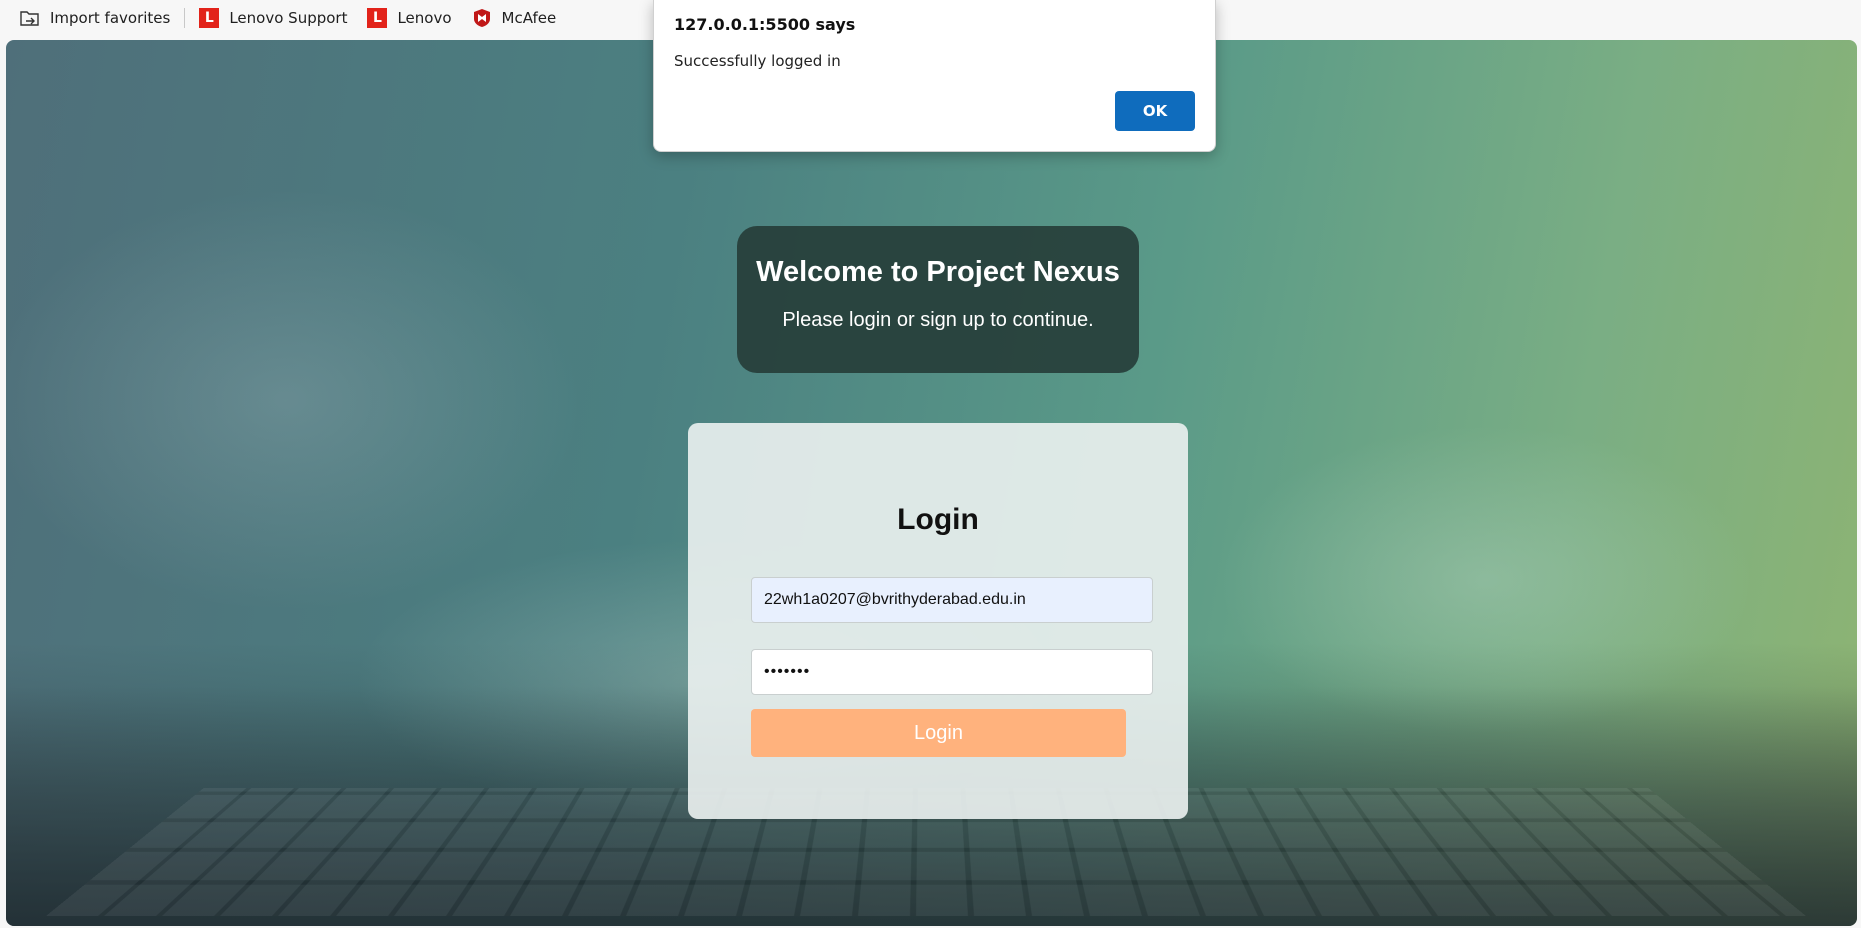 This screenshot has width=1861, height=928. I want to click on favorite-label: Lenovo, so click(424, 18).